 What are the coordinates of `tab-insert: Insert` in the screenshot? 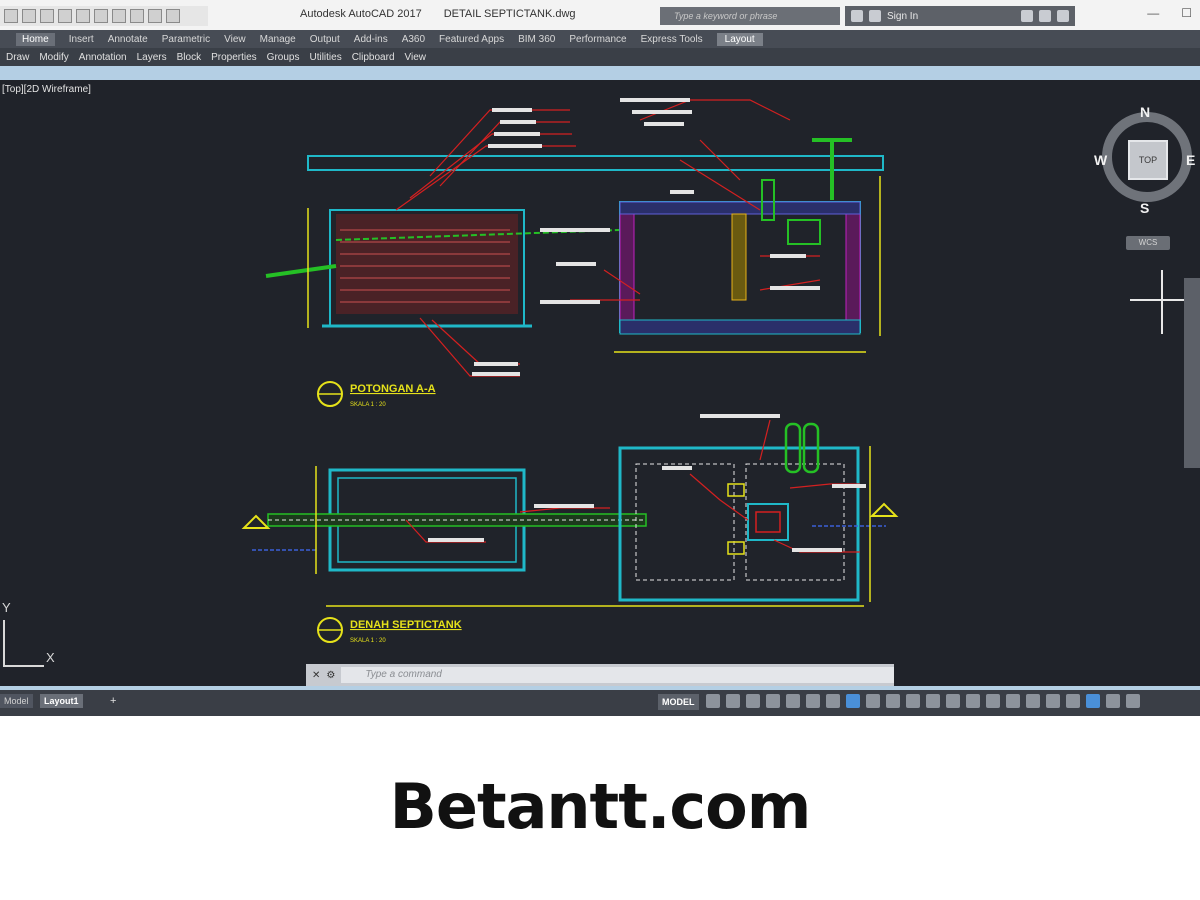 It's located at (81, 39).